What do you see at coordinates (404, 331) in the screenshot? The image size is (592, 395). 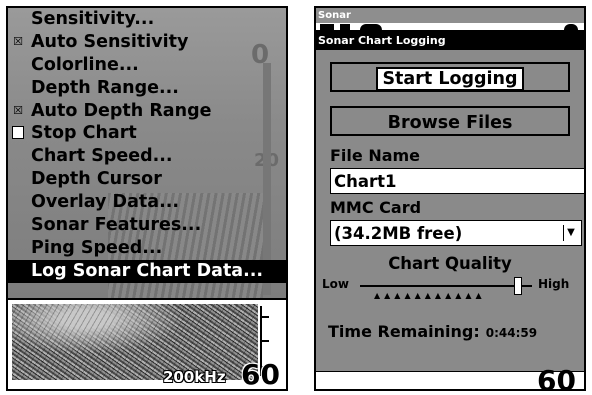 I see `time-remaining-label: Time Remaining:` at bounding box center [404, 331].